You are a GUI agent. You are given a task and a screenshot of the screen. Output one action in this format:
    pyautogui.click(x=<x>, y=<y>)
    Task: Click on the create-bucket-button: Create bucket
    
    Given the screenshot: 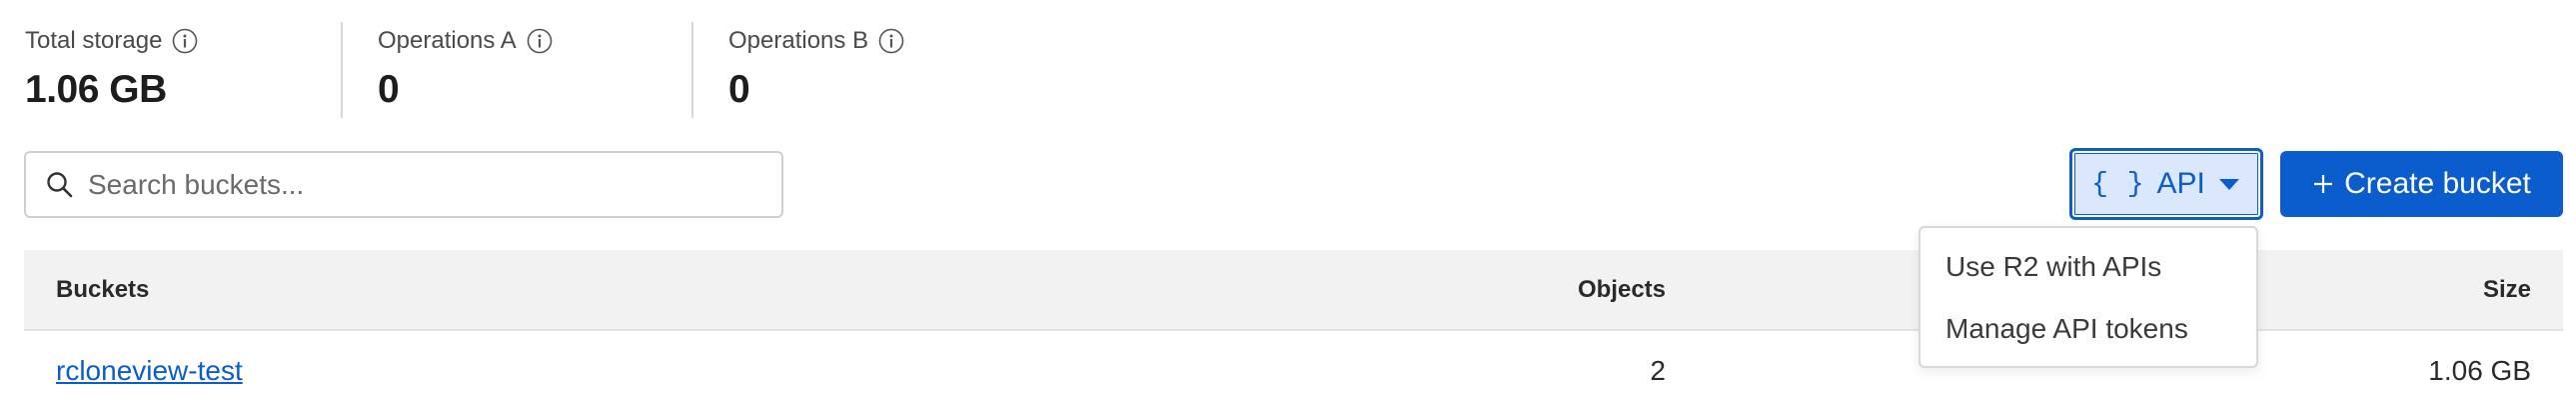 What is the action you would take?
    pyautogui.click(x=2421, y=184)
    